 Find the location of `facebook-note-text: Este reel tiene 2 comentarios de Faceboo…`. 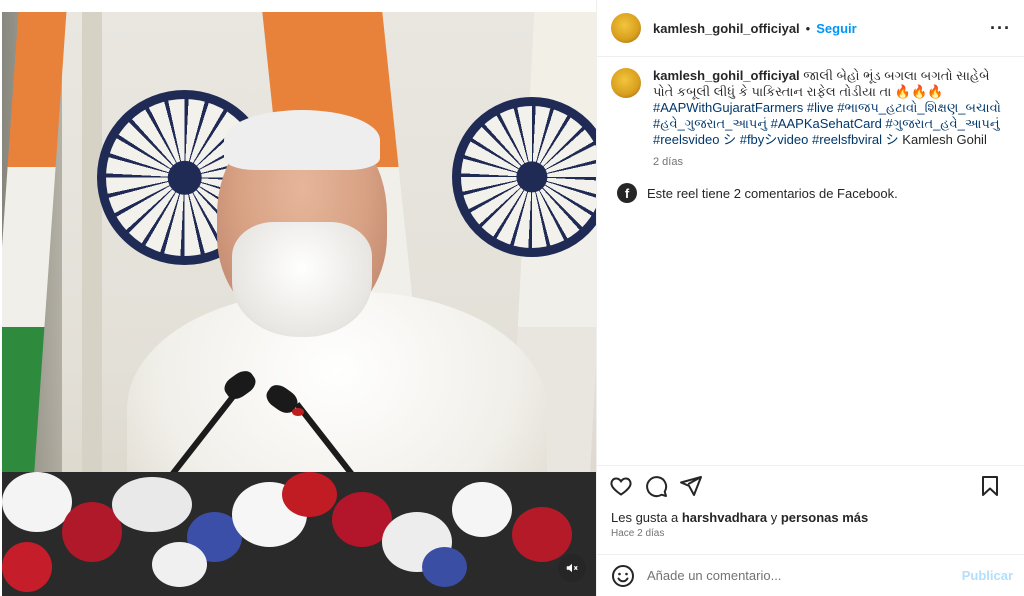

facebook-note-text: Este reel tiene 2 comentarios de Faceboo… is located at coordinates (772, 193).